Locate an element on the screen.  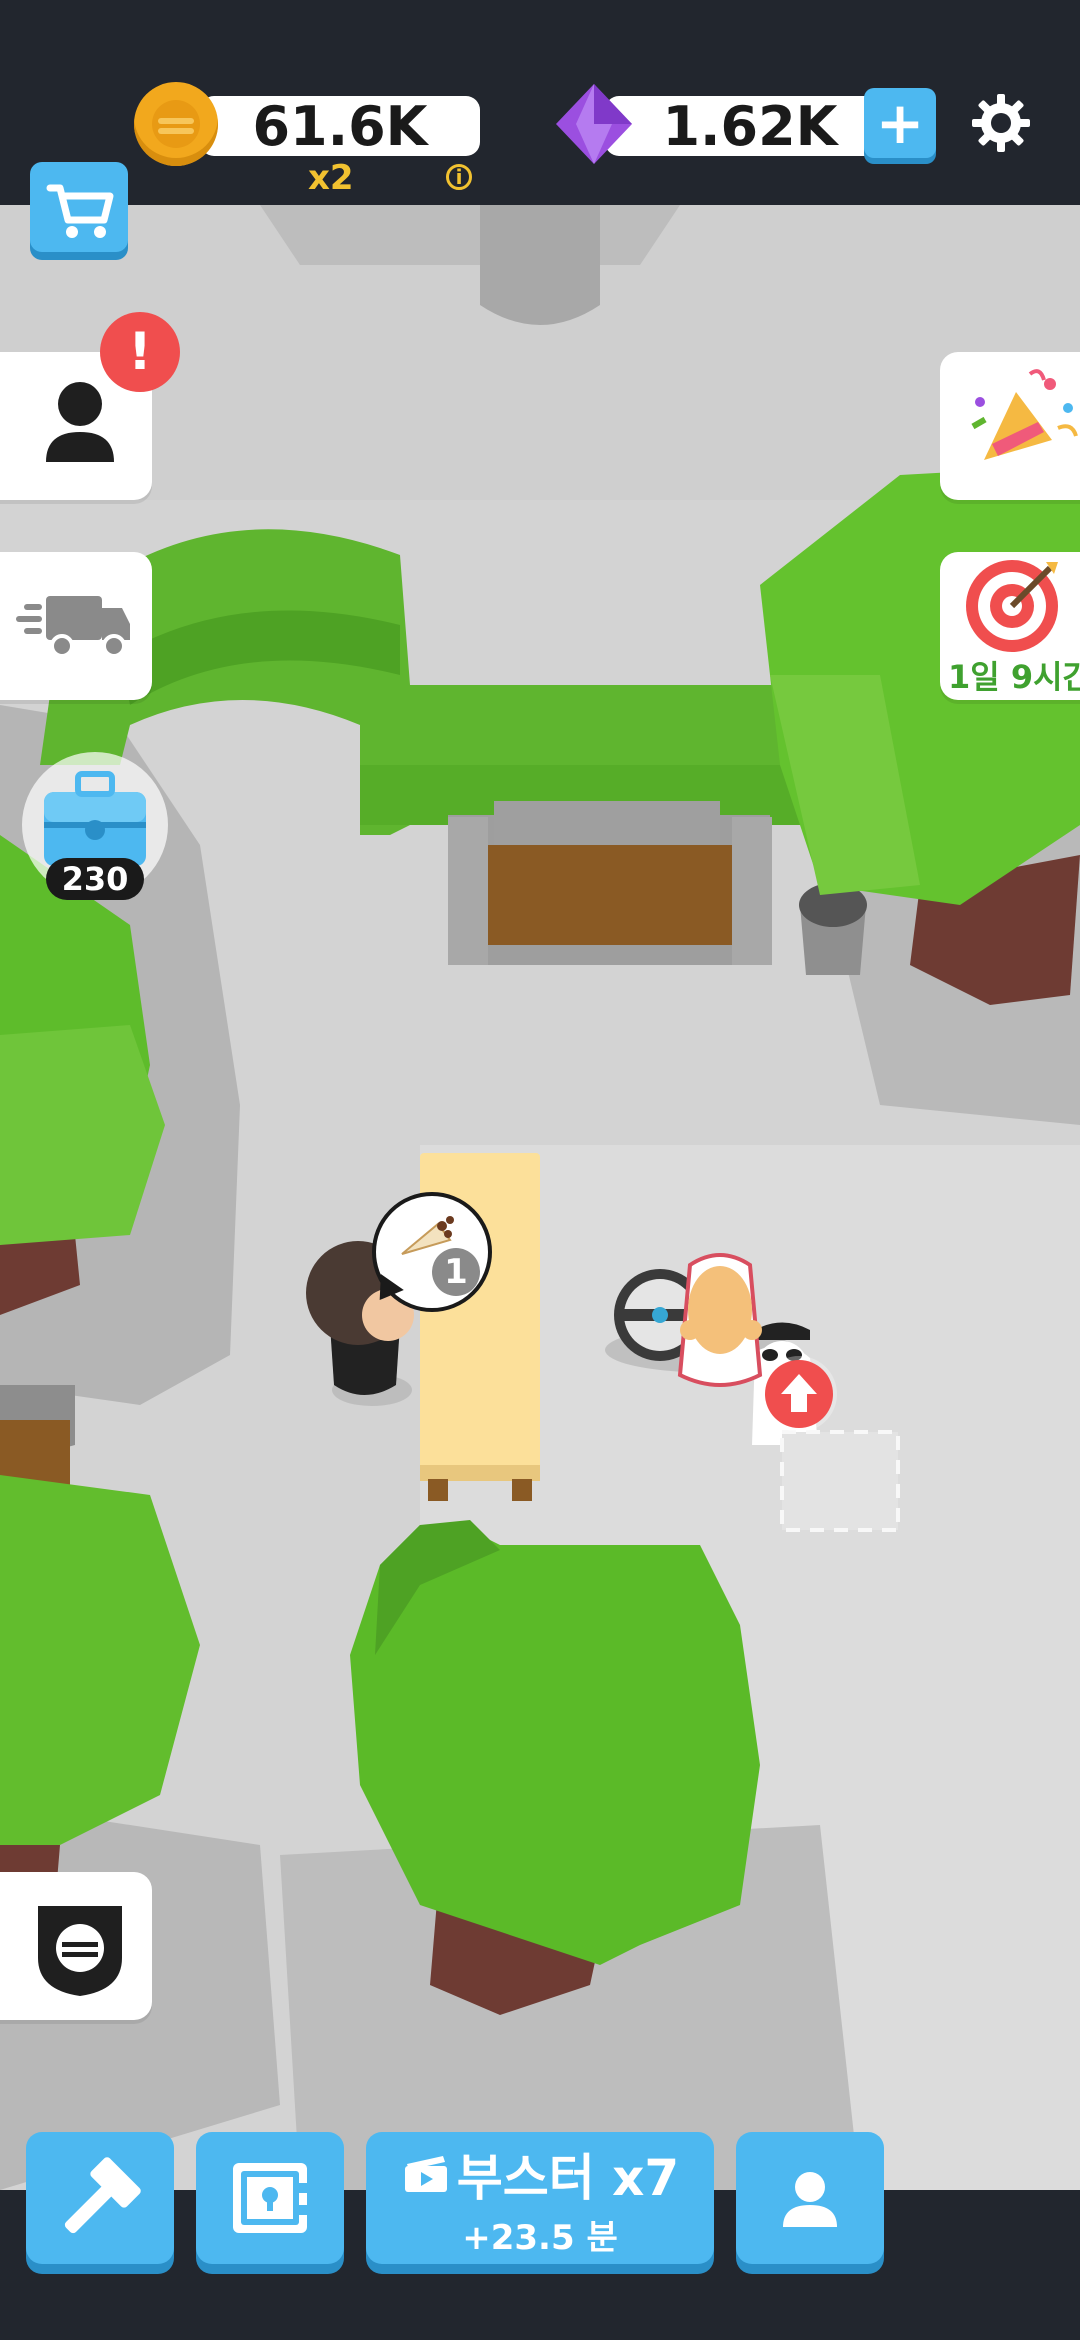
chest-count-badge: 230 is located at coordinates (95, 879).